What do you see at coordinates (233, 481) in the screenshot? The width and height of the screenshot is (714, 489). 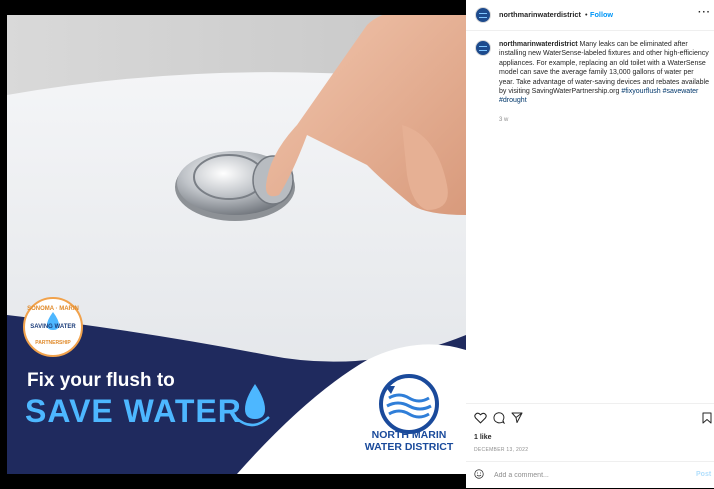 I see `backdrop-bottom` at bounding box center [233, 481].